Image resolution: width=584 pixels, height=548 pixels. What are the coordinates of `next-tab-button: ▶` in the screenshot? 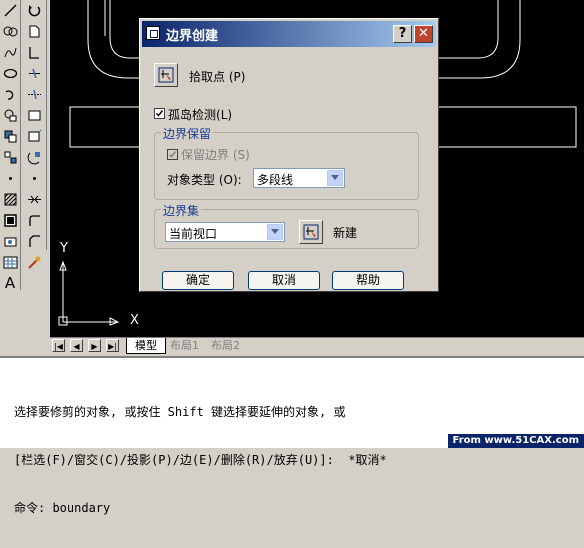 It's located at (94, 345).